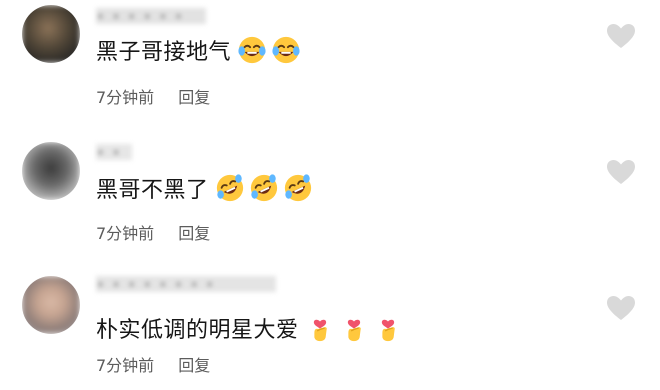  Describe the element at coordinates (186, 285) in the screenshot. I see `username: • • • • • • • •` at that location.